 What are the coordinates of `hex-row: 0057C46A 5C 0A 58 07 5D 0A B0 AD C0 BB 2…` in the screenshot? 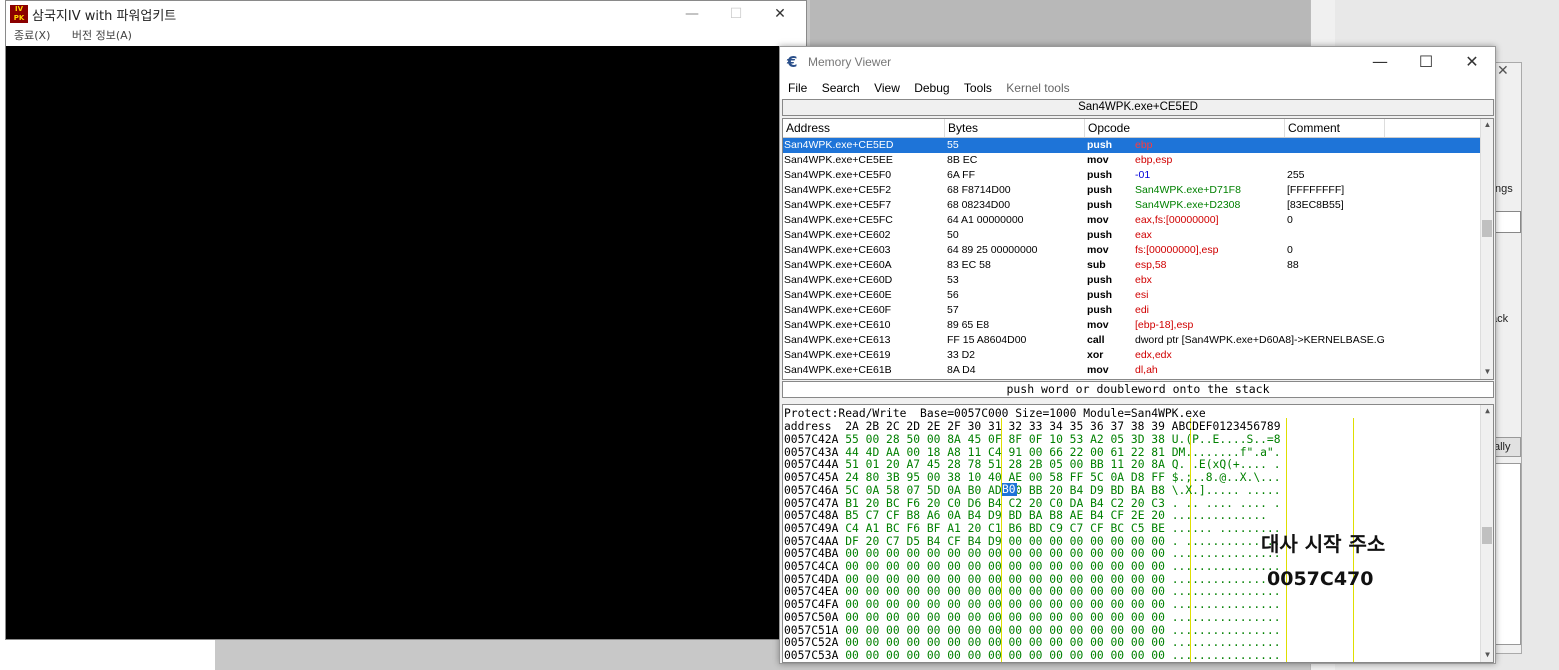 It's located at (1032, 490).